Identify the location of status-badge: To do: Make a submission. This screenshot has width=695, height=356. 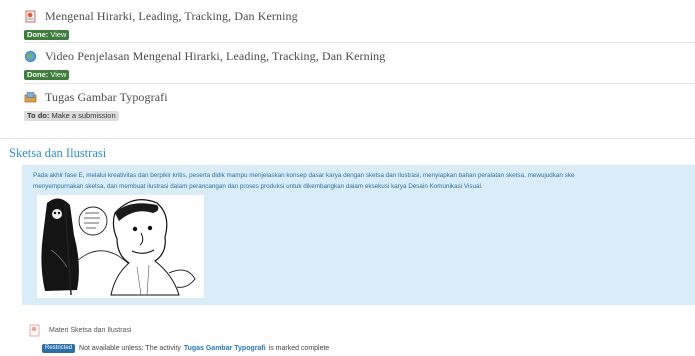
(71, 116).